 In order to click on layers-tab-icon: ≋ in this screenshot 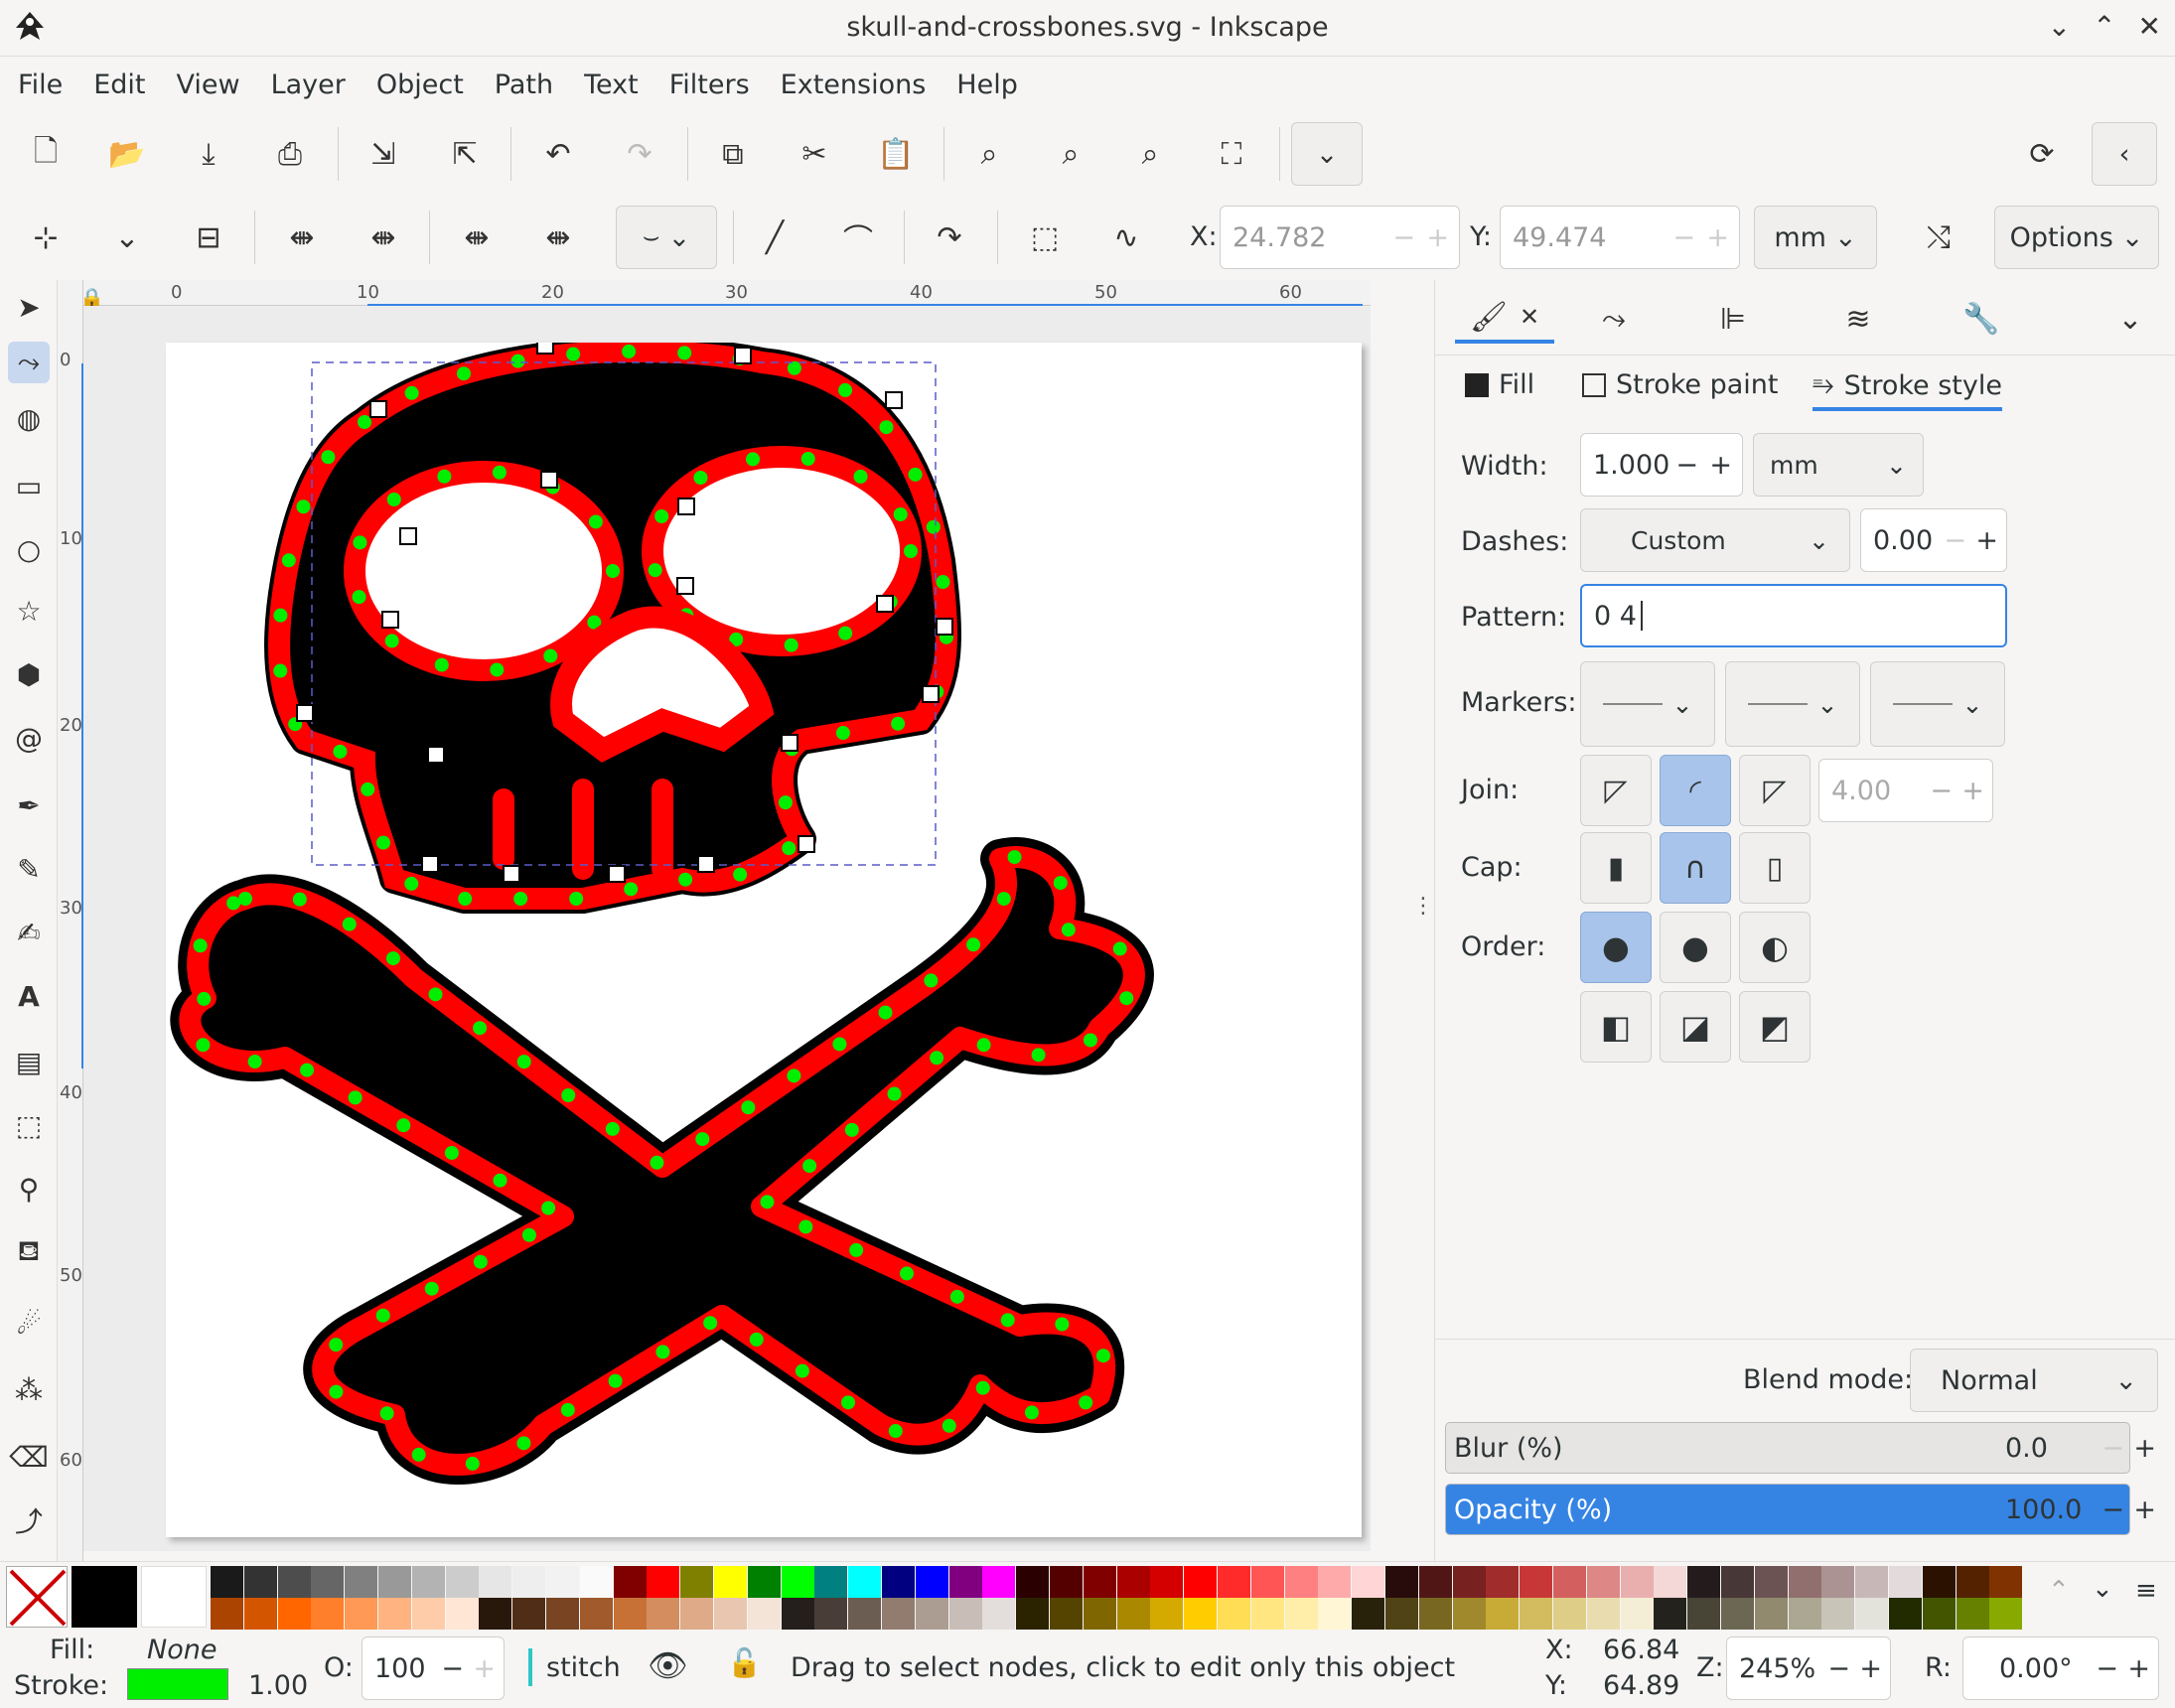, I will do `click(1858, 319)`.